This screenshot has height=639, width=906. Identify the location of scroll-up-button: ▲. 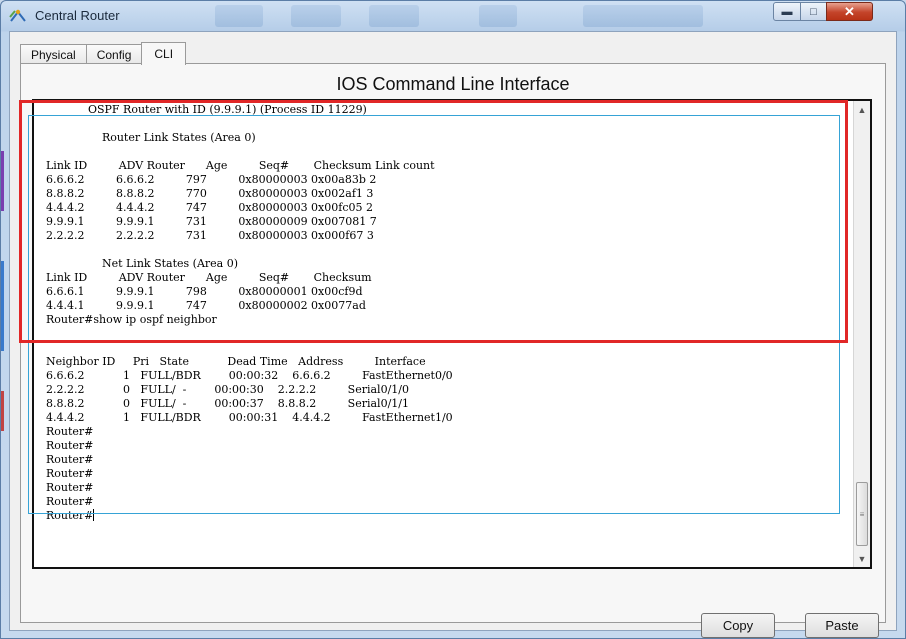
(862, 109).